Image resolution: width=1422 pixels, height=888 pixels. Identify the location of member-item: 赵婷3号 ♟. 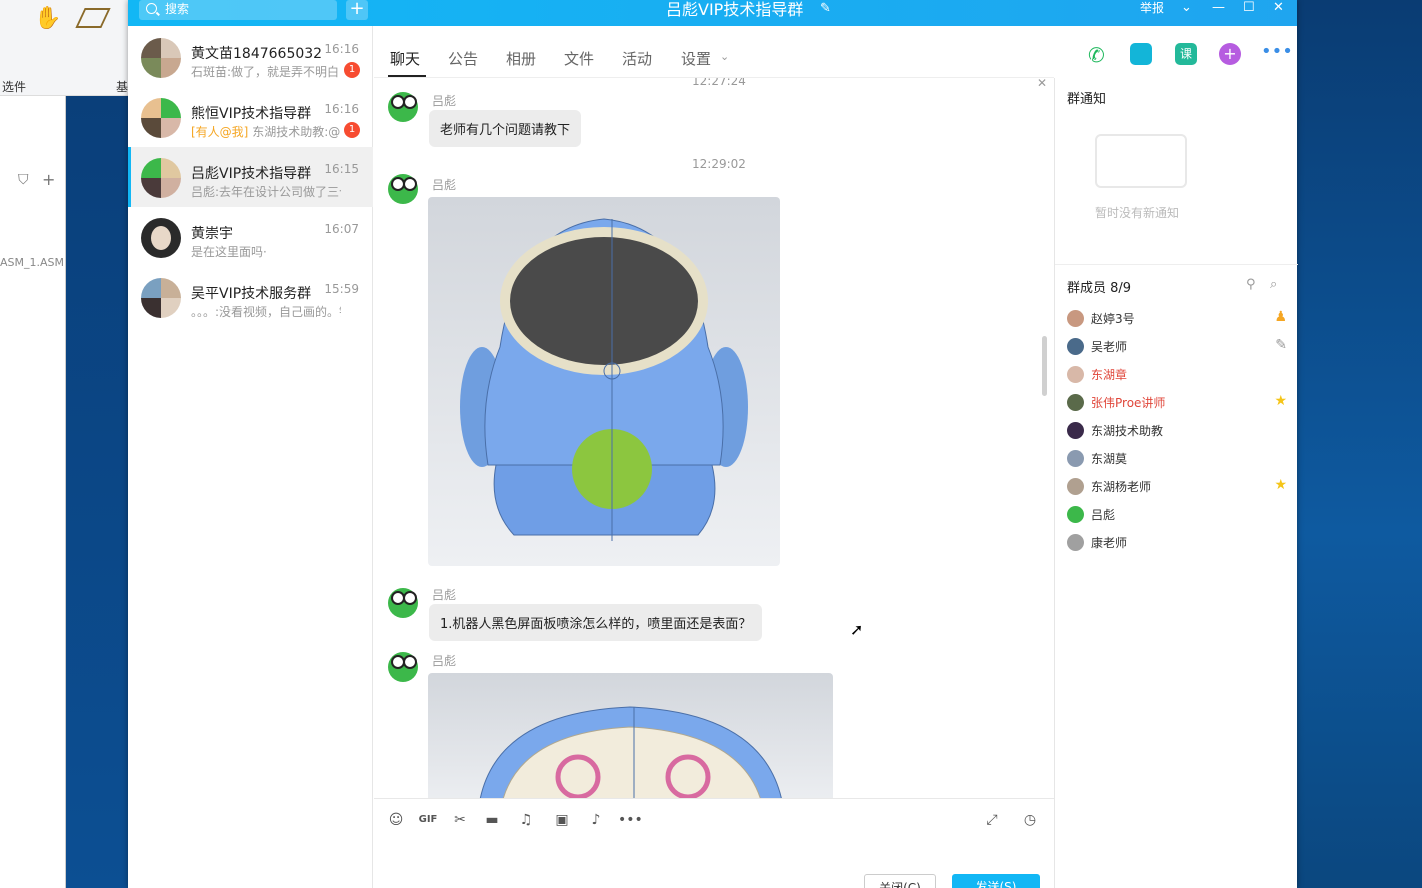
(1177, 319).